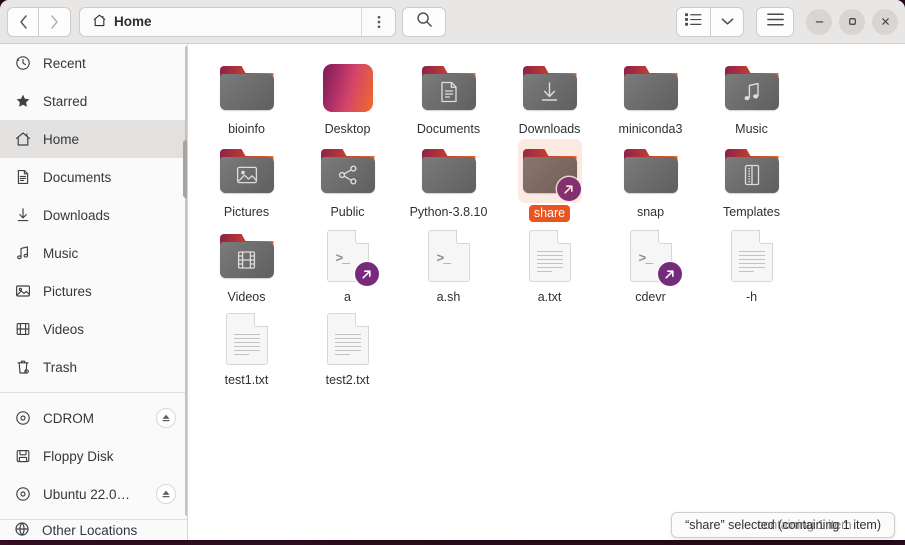 The height and width of the screenshot is (545, 905). I want to click on file-item: Templates, so click(751, 179).